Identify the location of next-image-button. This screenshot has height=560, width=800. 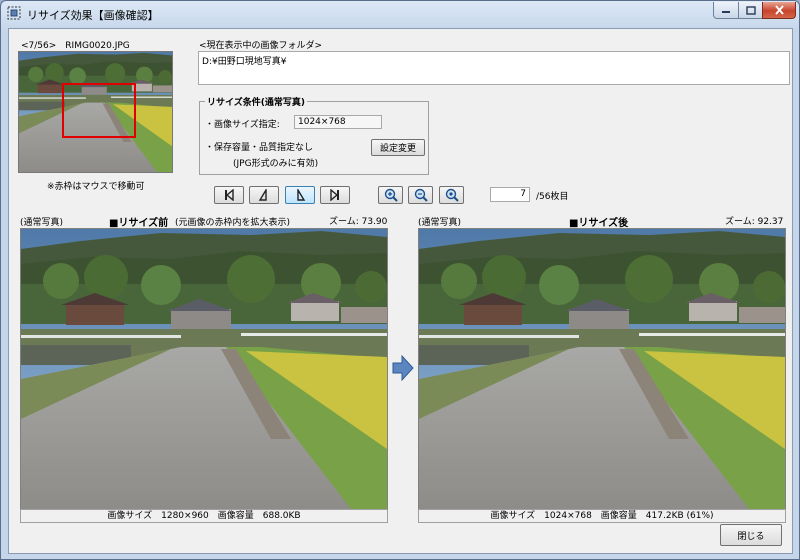
(300, 195).